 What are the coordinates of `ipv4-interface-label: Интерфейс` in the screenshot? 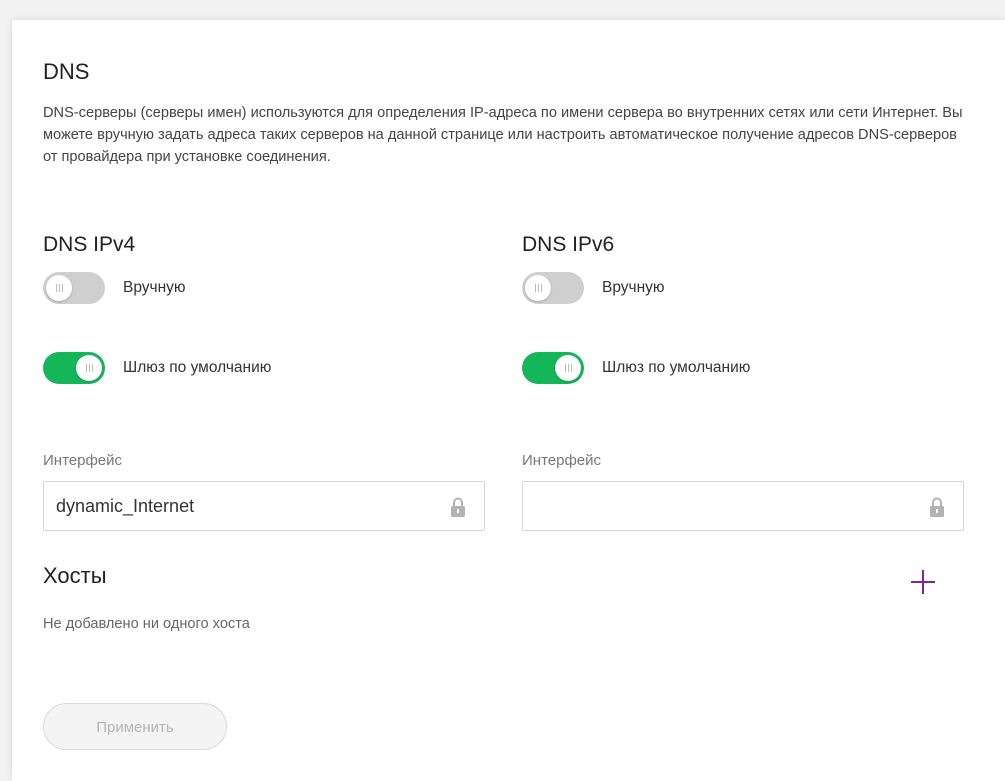 It's located at (83, 460).